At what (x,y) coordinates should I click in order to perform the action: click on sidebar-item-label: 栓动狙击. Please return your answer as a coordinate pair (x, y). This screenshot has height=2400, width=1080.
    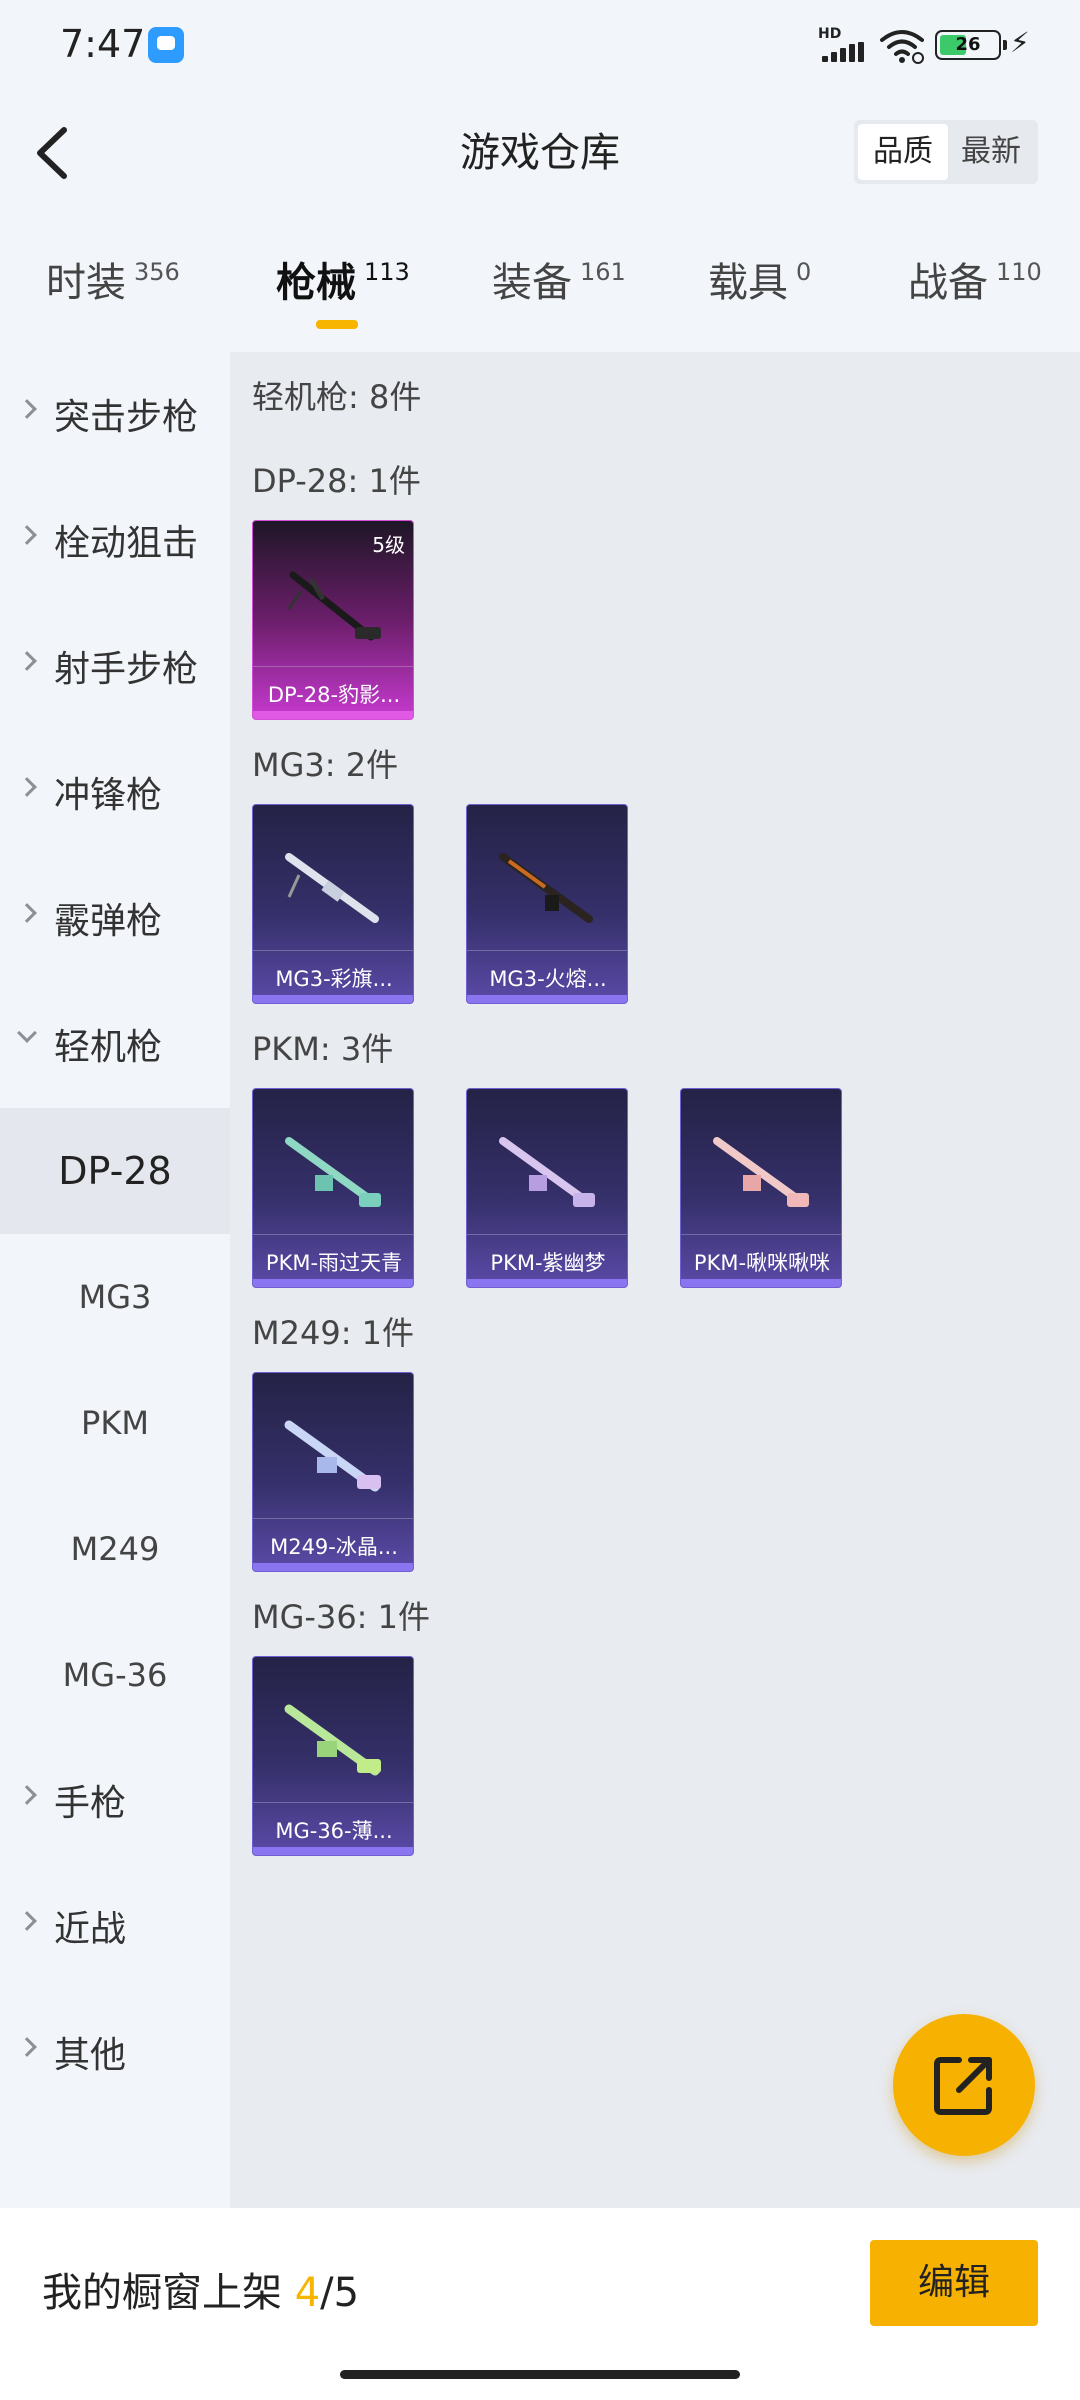
    Looking at the image, I should click on (126, 543).